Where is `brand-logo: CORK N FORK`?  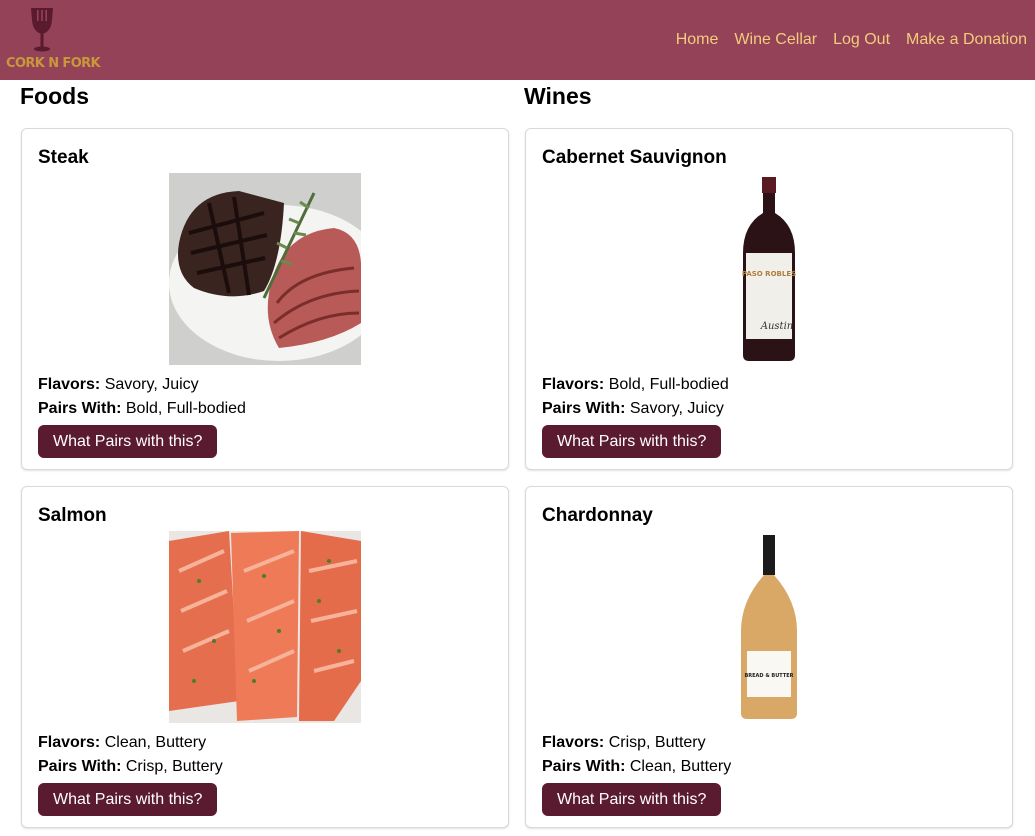 brand-logo: CORK N FORK is located at coordinates (52, 40).